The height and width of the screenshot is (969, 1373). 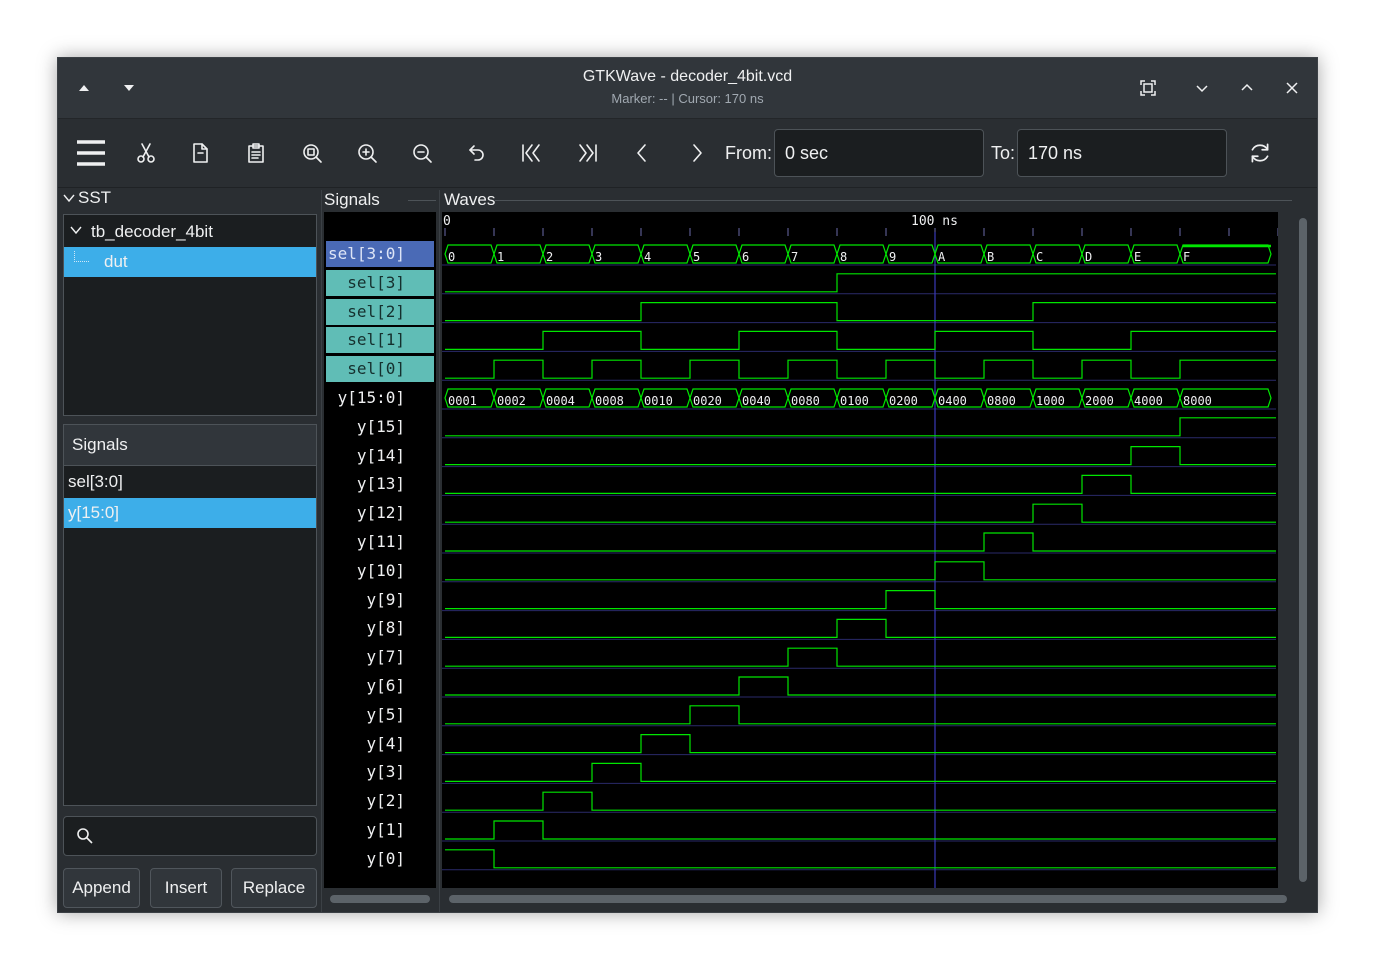 What do you see at coordinates (598, 257) in the screenshot?
I see `sel-bus-value-label: 3` at bounding box center [598, 257].